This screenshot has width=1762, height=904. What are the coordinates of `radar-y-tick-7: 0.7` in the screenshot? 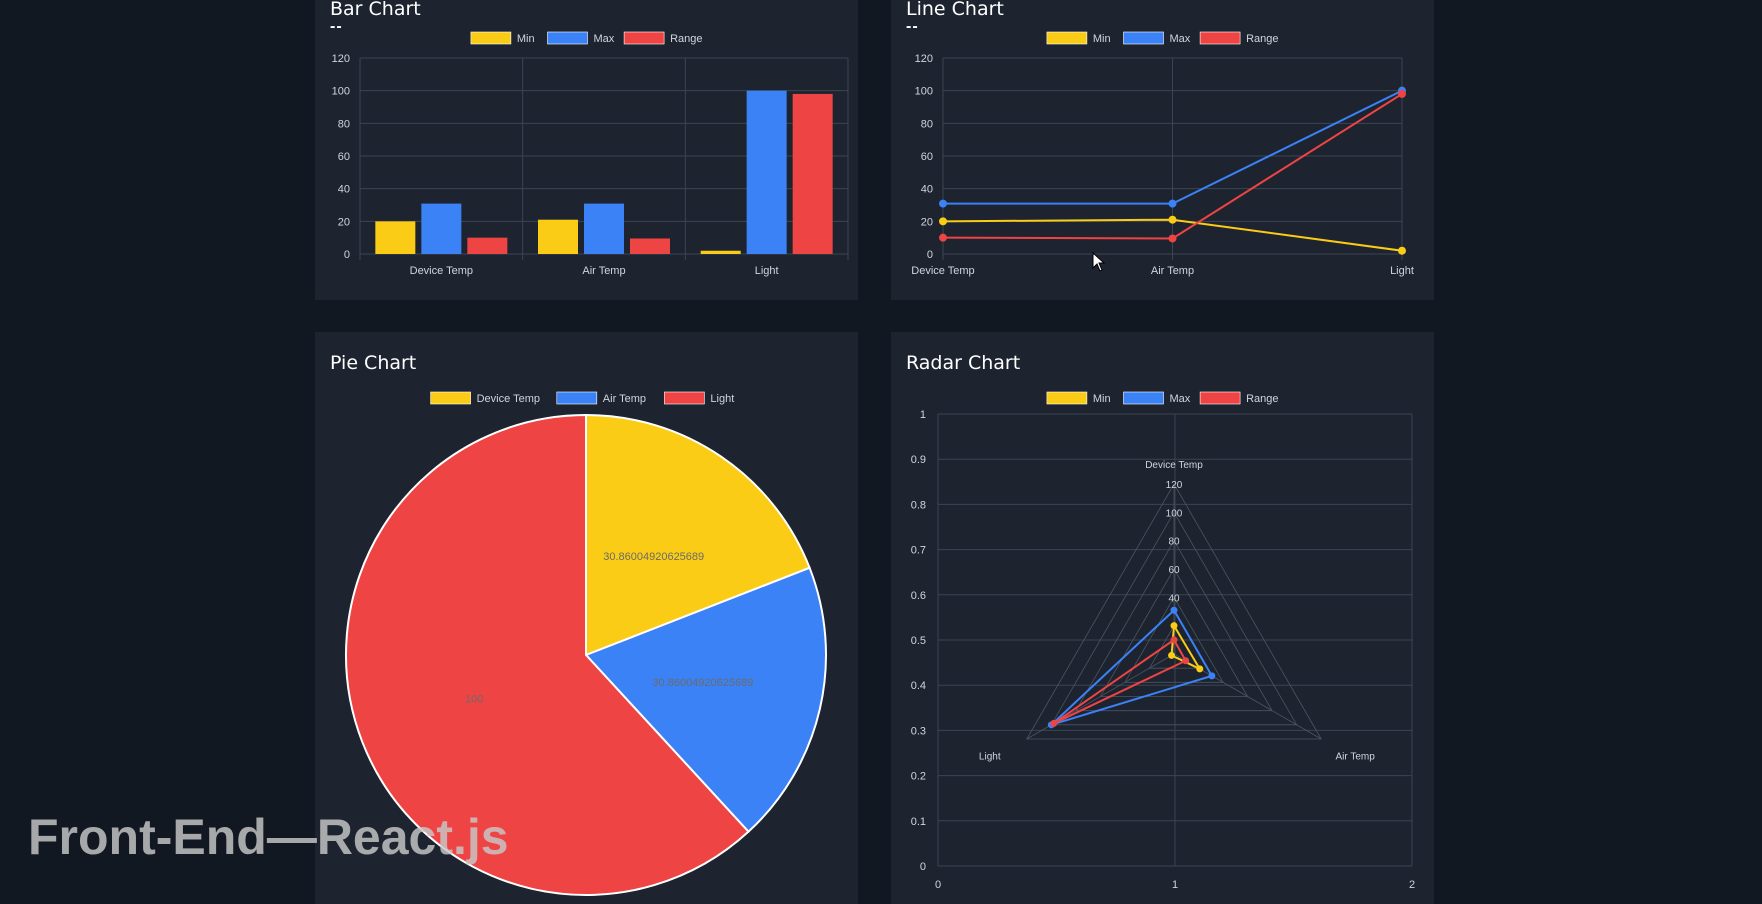 It's located at (918, 551).